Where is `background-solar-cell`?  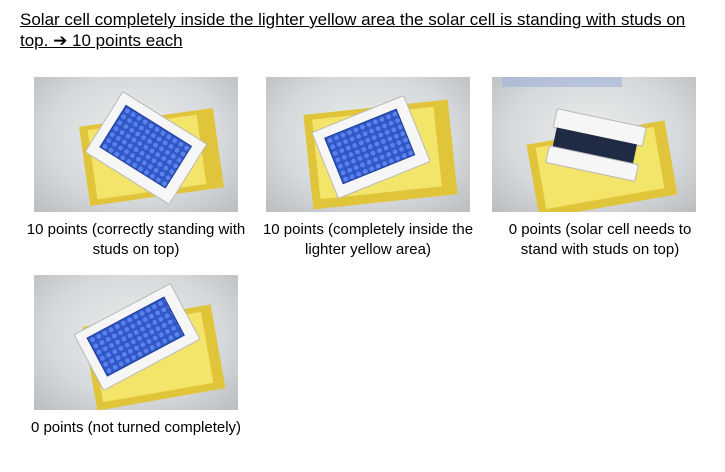 background-solar-cell is located at coordinates (562, 82).